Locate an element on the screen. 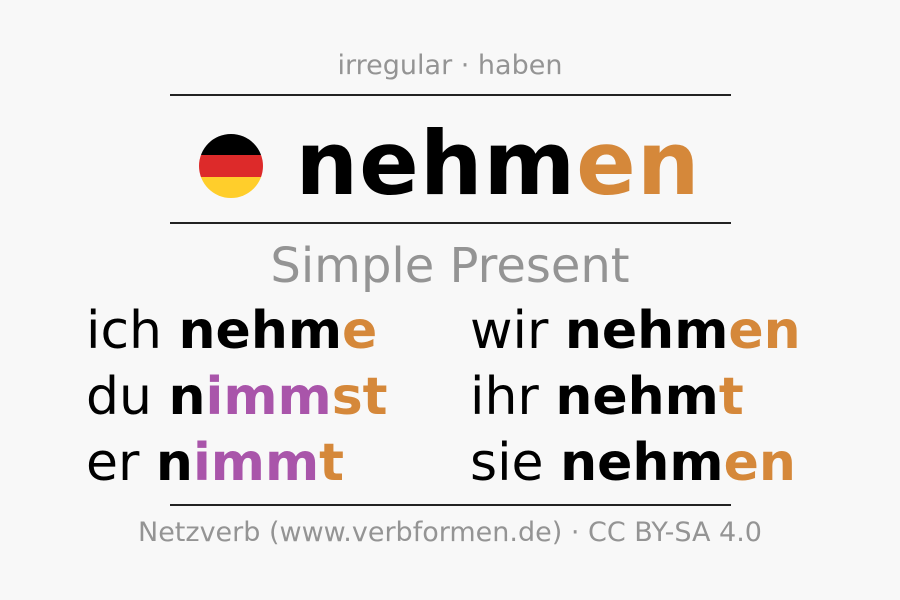 This screenshot has height=600, width=900. german-flag-icon is located at coordinates (231, 166).